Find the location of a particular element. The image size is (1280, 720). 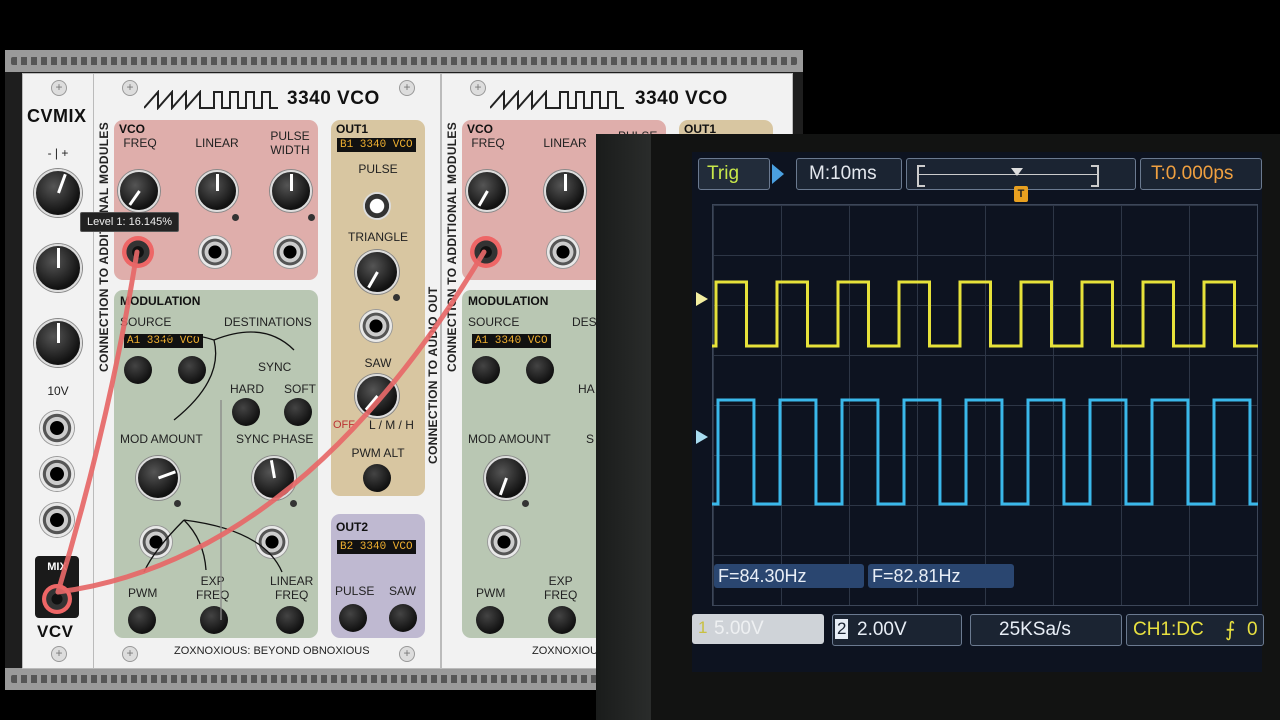

cvmix-module: + CVMIX - | + 10V MIX VCV + is located at coordinates (58, 371).